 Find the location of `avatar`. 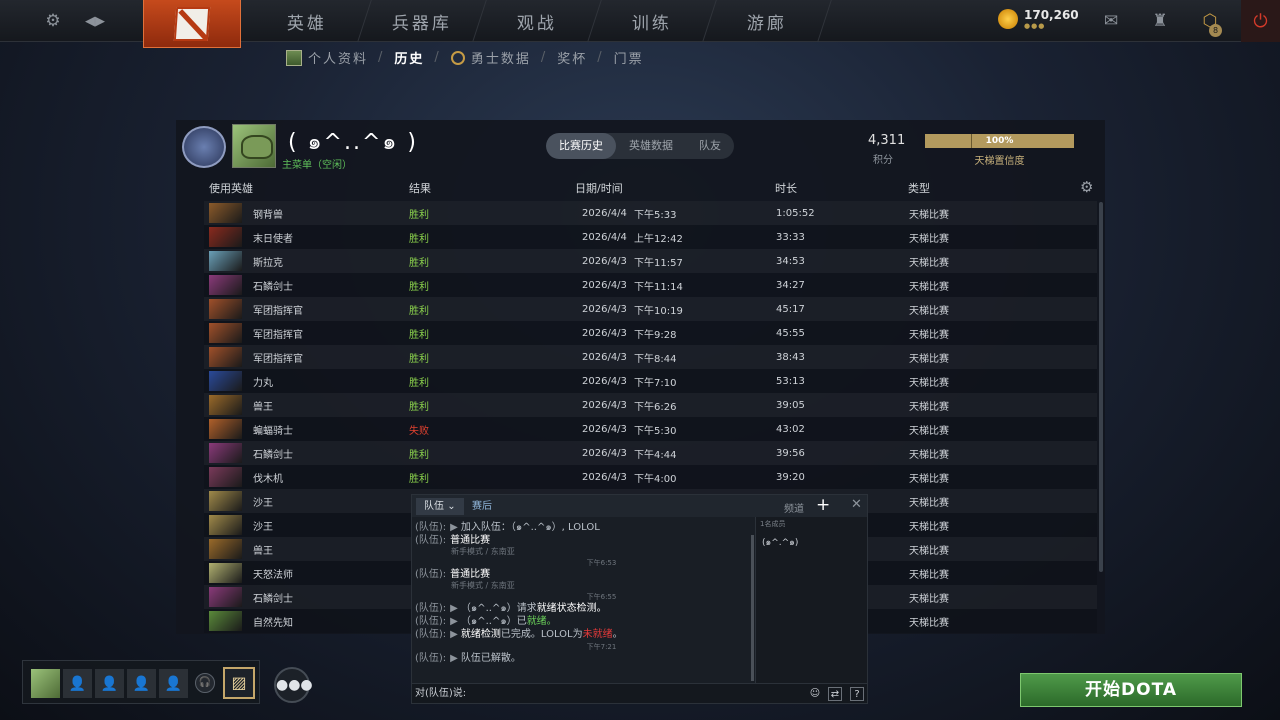

avatar is located at coordinates (254, 146).